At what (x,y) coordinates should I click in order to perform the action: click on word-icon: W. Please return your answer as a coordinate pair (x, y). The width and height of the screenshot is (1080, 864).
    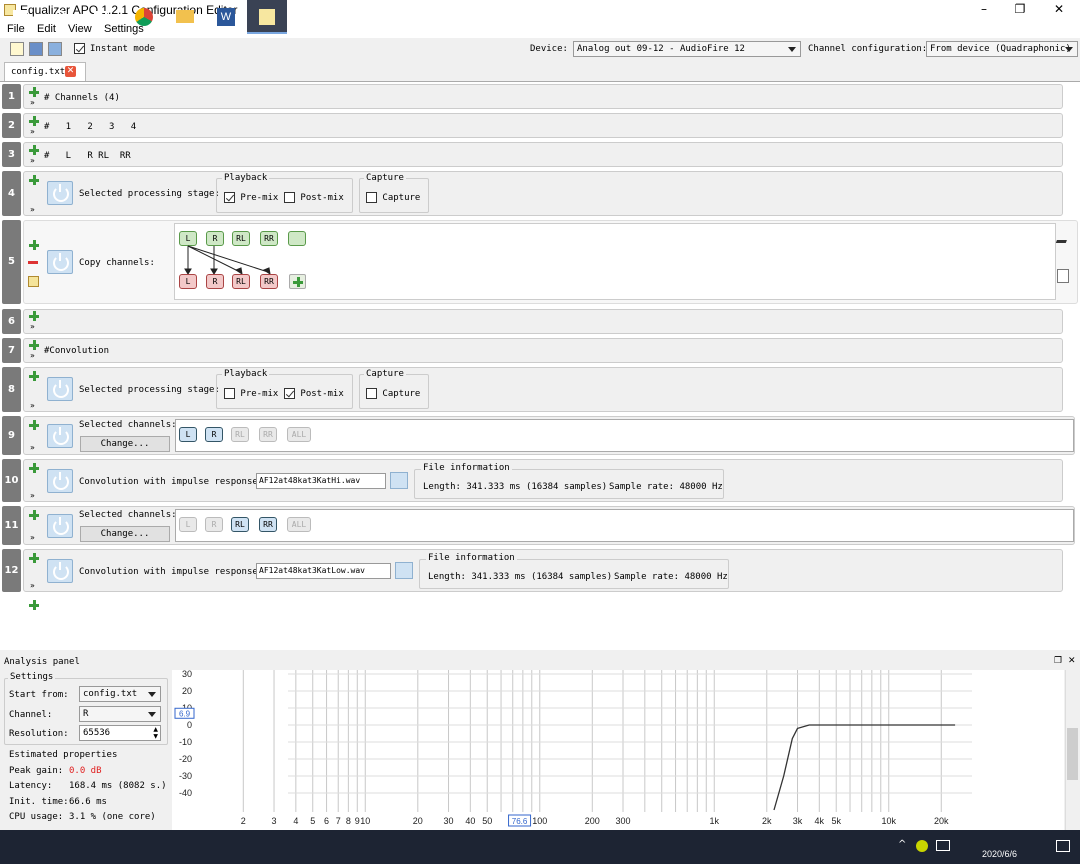
    Looking at the image, I should click on (226, 17).